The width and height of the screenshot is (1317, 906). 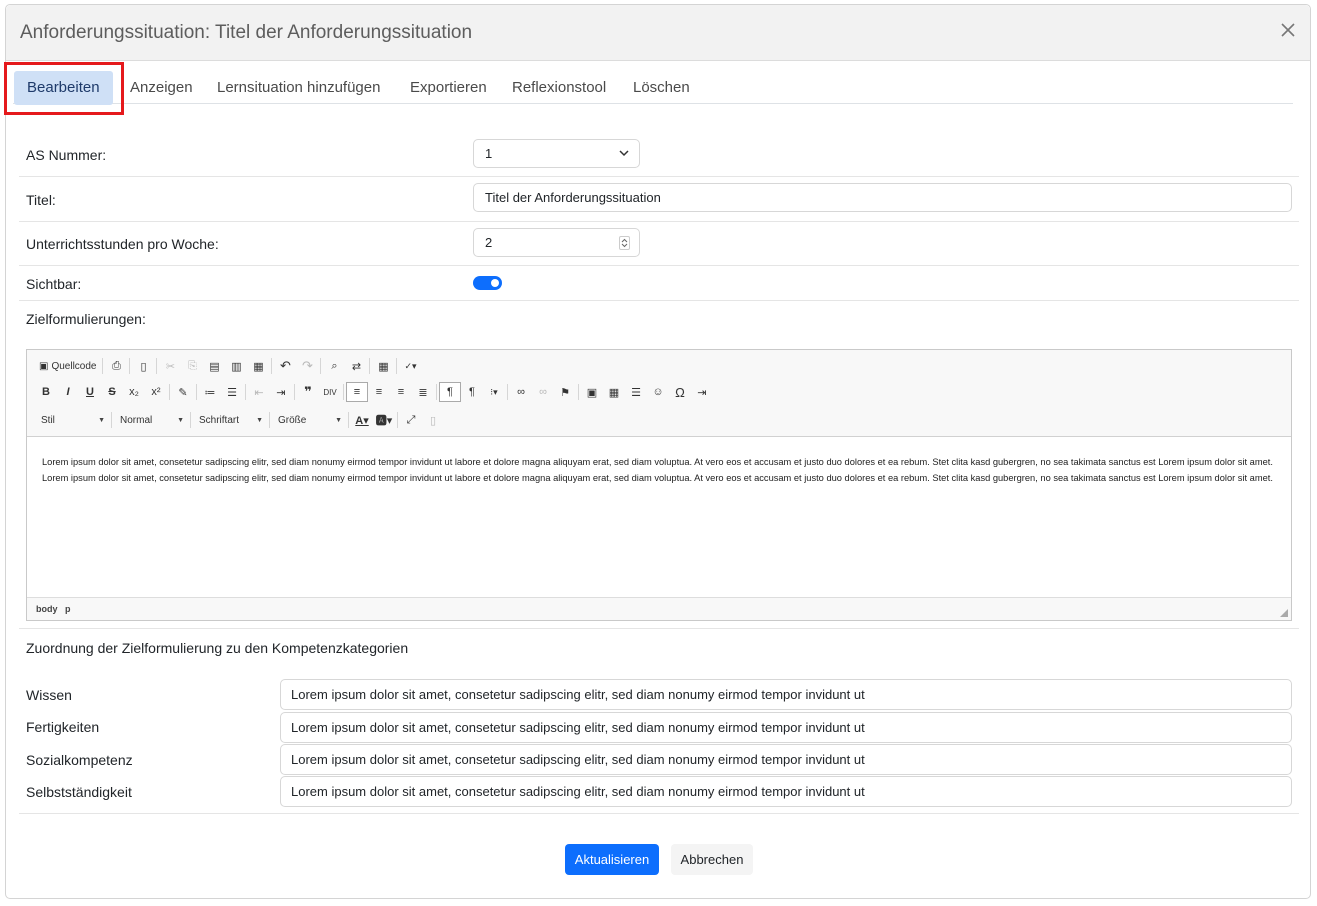 What do you see at coordinates (48, 420) in the screenshot?
I see `style-combo-label: Stil` at bounding box center [48, 420].